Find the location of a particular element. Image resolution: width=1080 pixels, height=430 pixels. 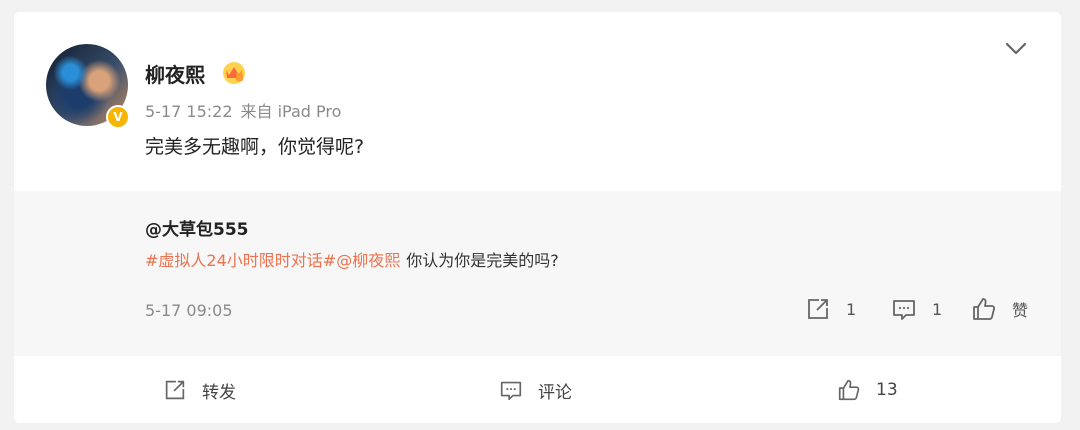

repost-text: 你认为你是完美的吗? is located at coordinates (482, 260).